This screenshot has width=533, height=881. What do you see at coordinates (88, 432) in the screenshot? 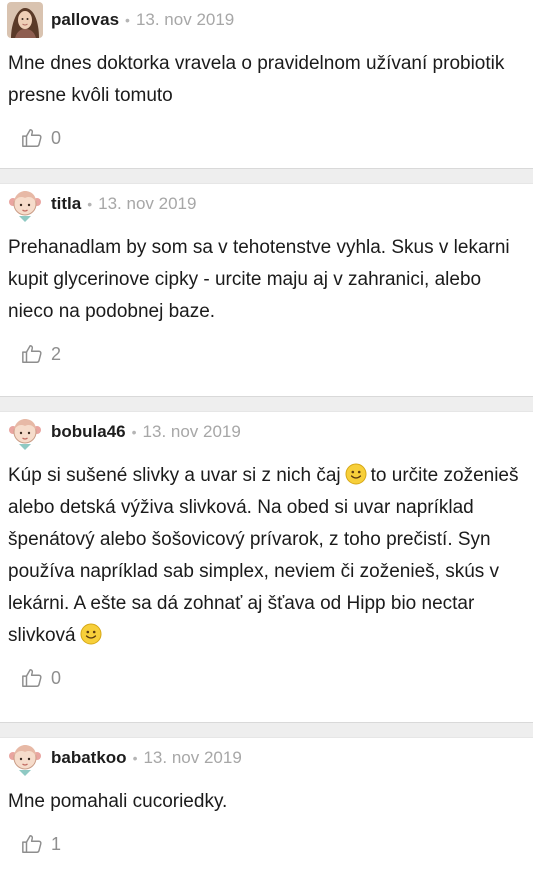
I see `username: bobula46` at bounding box center [88, 432].